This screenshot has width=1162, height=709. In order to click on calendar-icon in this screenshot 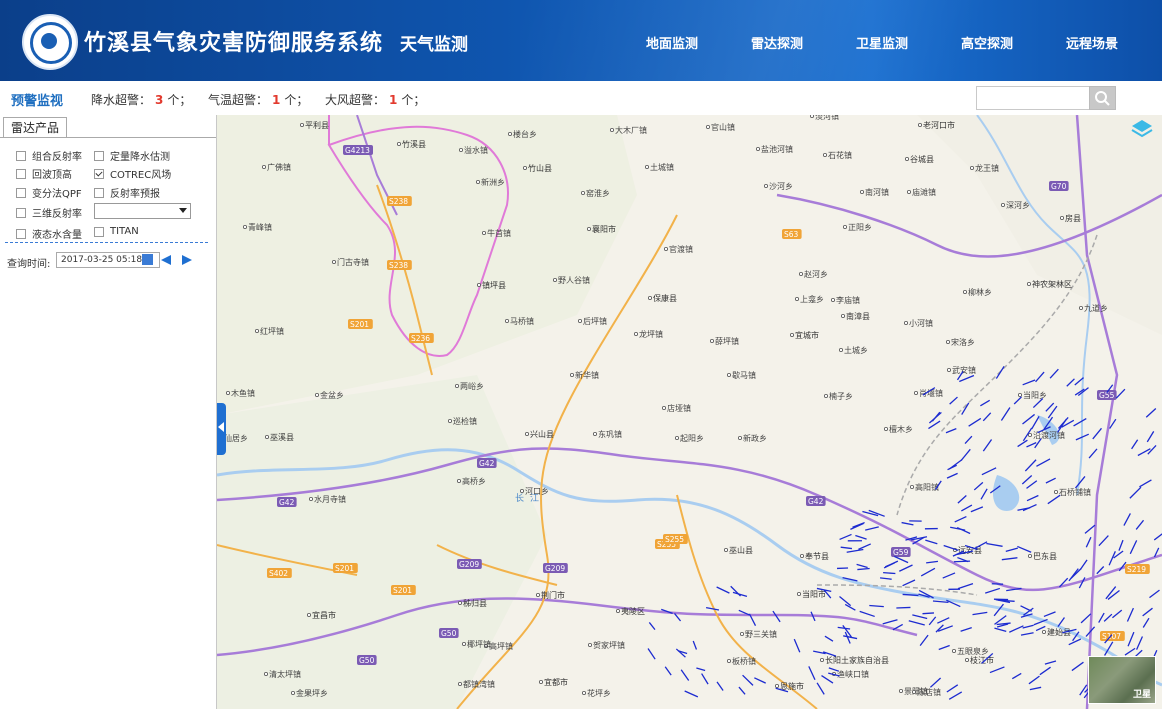, I will do `click(147, 259)`.